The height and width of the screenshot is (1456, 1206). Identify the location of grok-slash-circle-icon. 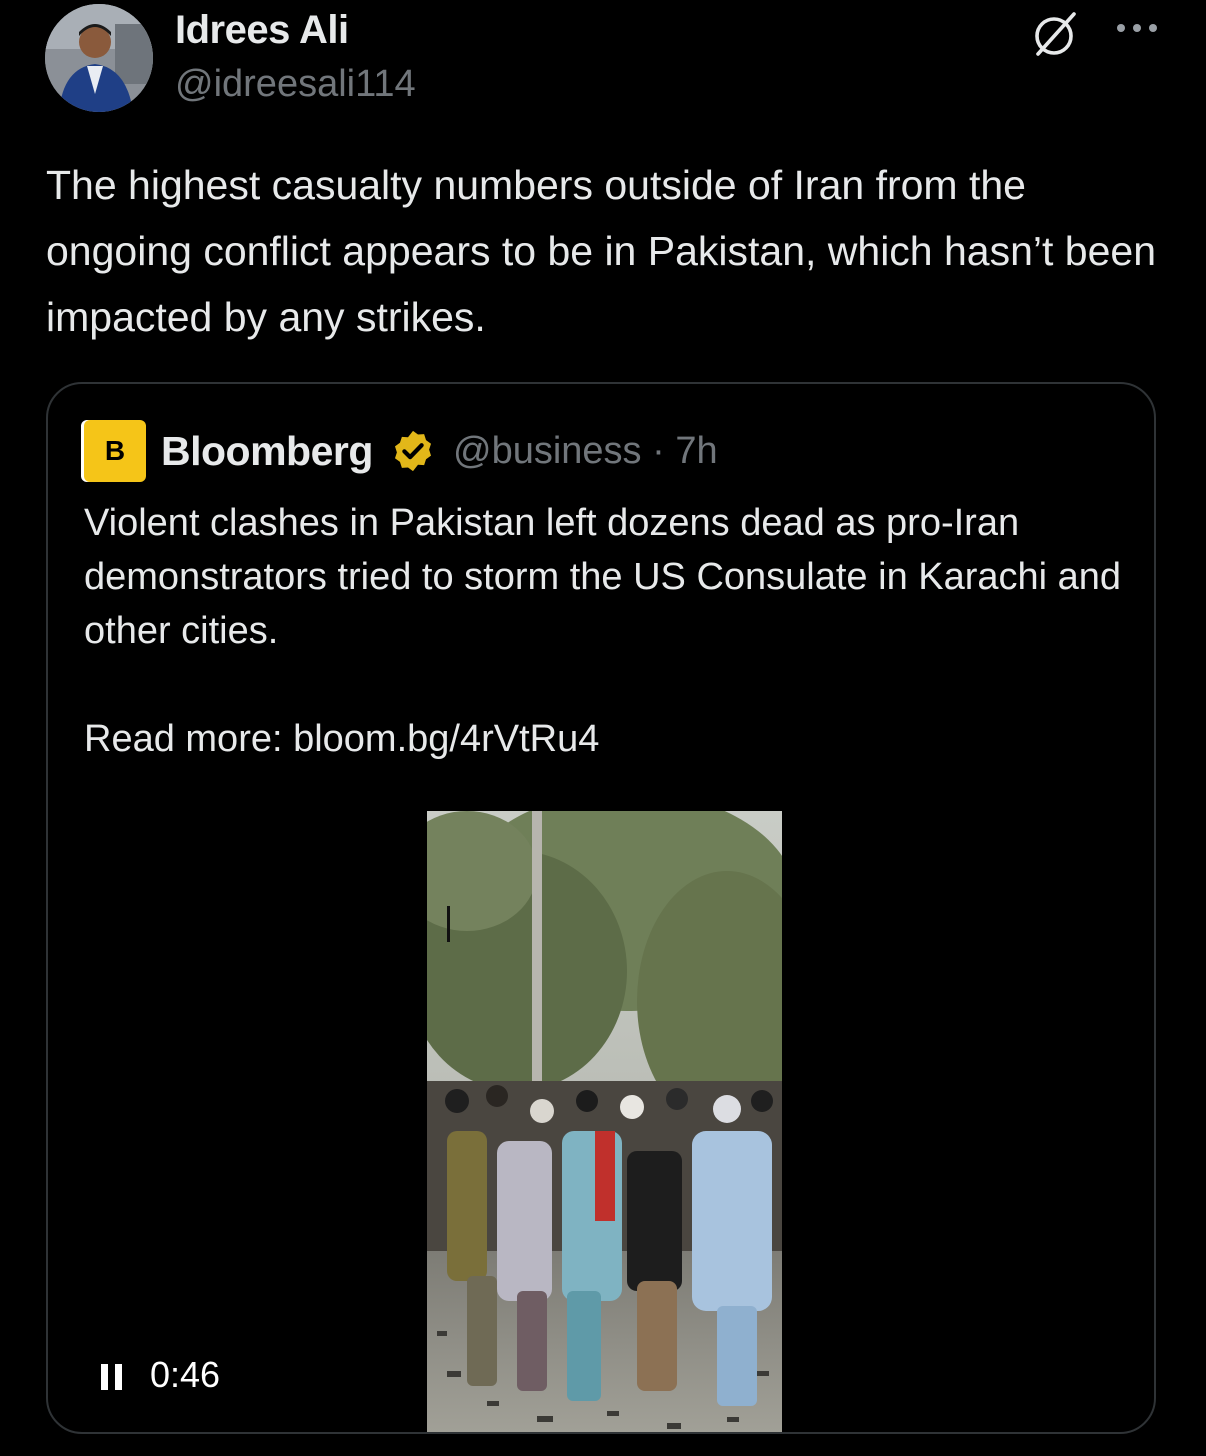
(1056, 34).